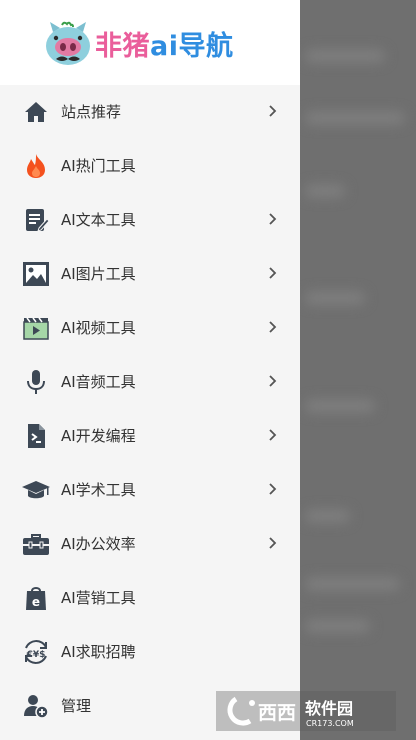 Image resolution: width=416 pixels, height=740 pixels. What do you see at coordinates (150, 274) in the screenshot?
I see `menu-item-ai-image-tools: AI图片工具` at bounding box center [150, 274].